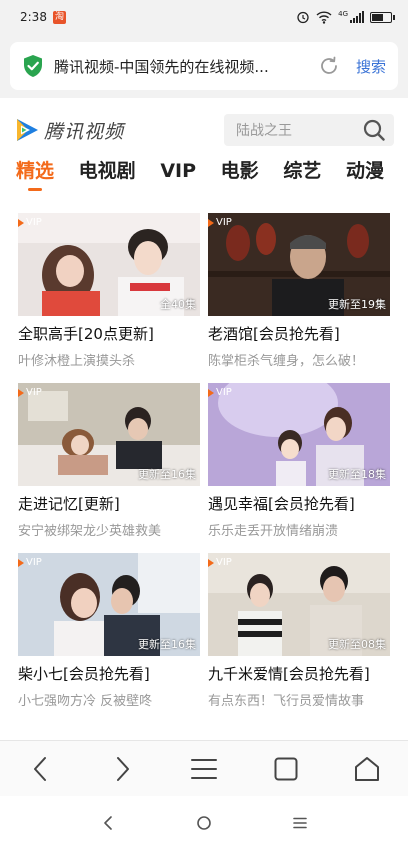 Image resolution: width=408 pixels, height=850 pixels. What do you see at coordinates (33, 17) in the screenshot?
I see `status-time: 2:38` at bounding box center [33, 17].